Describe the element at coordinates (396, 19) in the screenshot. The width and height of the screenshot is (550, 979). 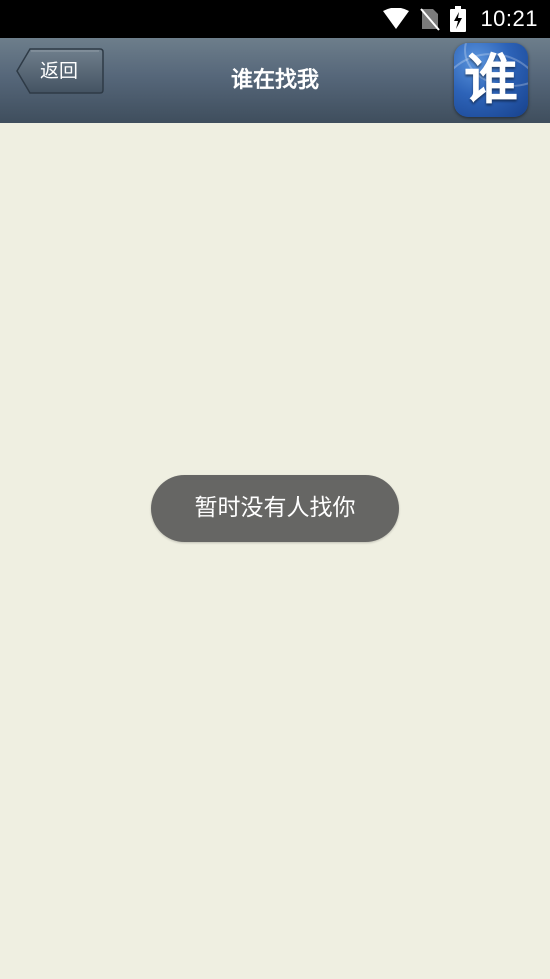
I see `wifi-icon` at that location.